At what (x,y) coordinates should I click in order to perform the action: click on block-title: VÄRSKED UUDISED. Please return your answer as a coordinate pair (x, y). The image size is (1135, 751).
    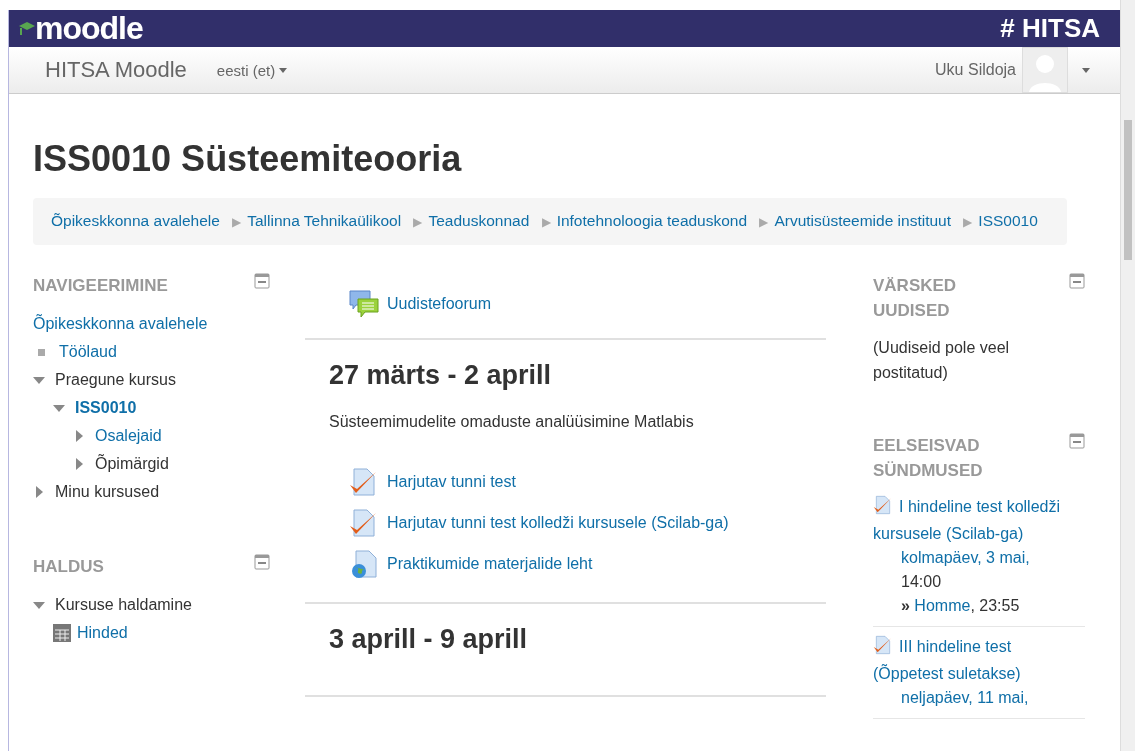
    Looking at the image, I should click on (915, 298).